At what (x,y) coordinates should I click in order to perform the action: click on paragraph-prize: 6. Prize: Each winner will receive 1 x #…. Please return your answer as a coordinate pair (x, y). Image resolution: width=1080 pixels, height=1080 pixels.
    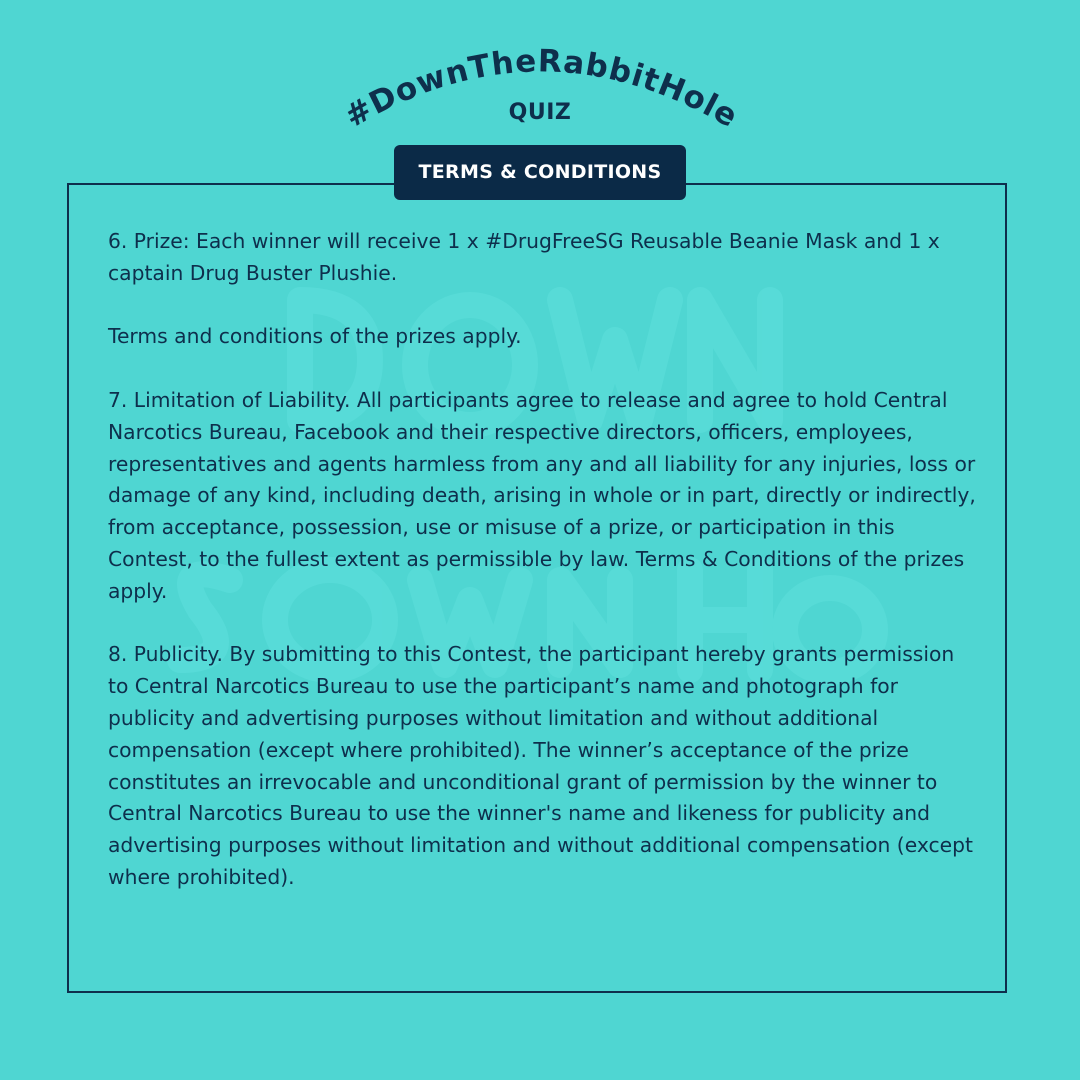
    Looking at the image, I should click on (524, 257).